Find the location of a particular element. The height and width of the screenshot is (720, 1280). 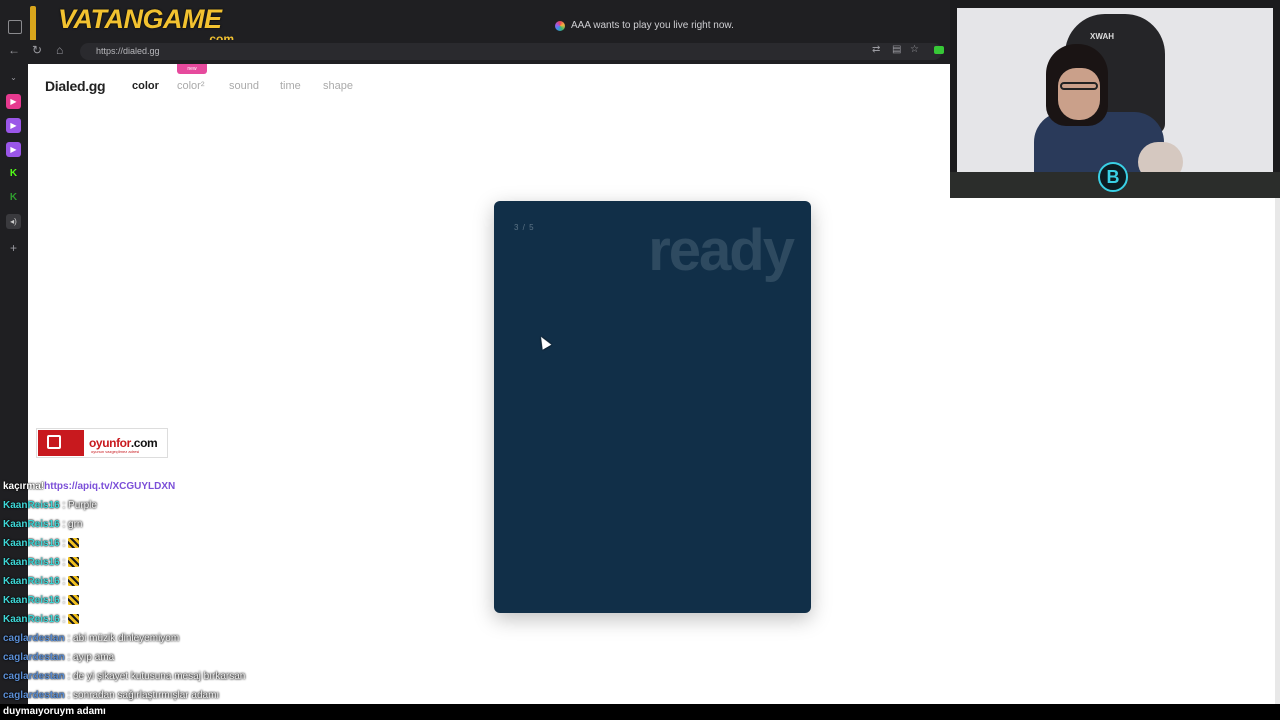

bookmark-star-icon: ☆ is located at coordinates (915, 50).